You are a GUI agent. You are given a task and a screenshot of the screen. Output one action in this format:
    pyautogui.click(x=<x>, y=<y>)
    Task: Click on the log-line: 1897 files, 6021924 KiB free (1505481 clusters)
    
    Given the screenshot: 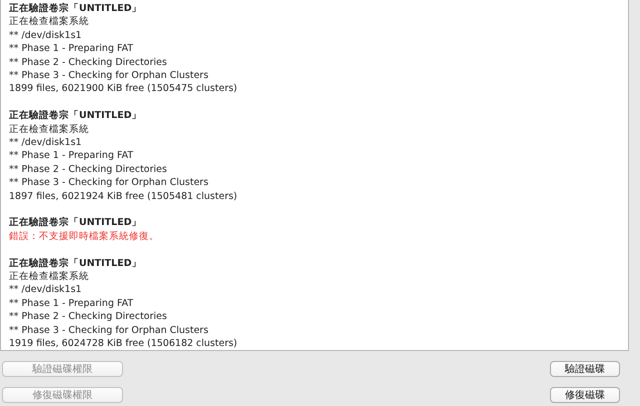 What is the action you would take?
    pyautogui.click(x=123, y=197)
    